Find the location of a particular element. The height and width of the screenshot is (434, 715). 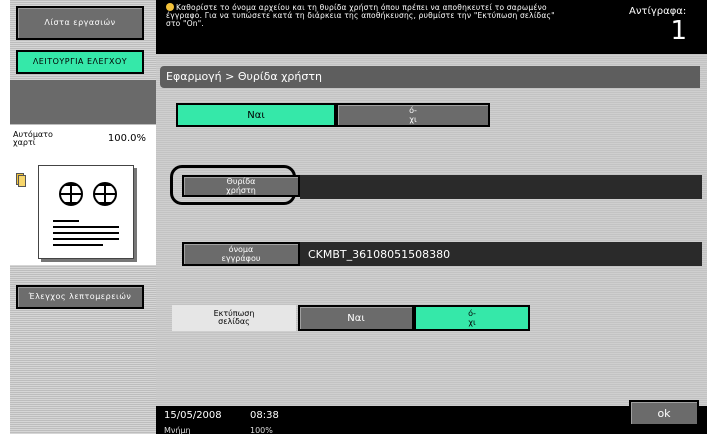

auto-paper-percent: 100.0% is located at coordinates (126, 138).